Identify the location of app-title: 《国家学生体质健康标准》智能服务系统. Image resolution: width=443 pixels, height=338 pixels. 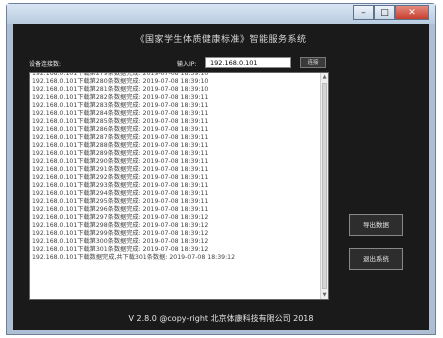
(221, 40).